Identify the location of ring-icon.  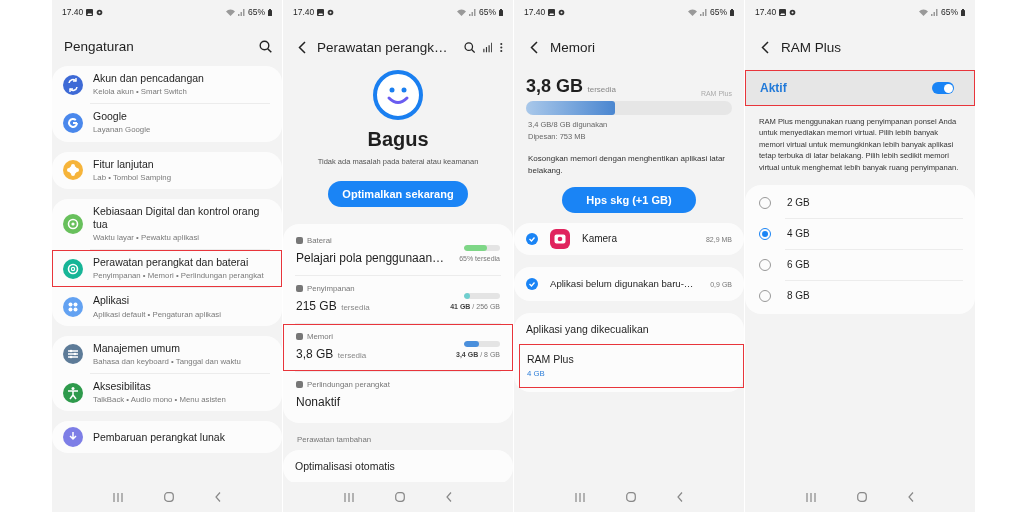
(73, 268).